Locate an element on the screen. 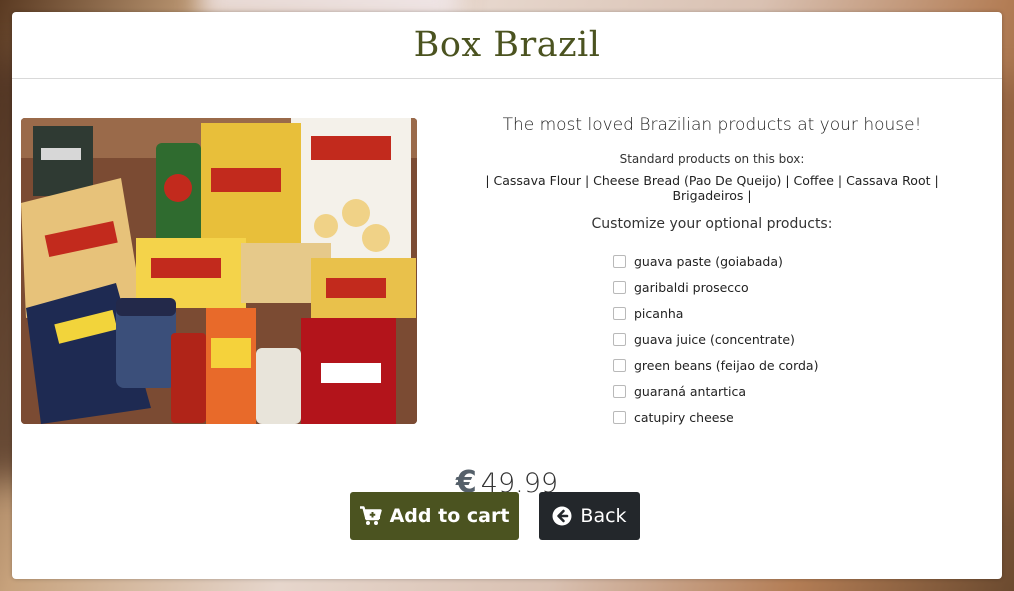 The height and width of the screenshot is (591, 1014). option-label: picanha is located at coordinates (659, 313).